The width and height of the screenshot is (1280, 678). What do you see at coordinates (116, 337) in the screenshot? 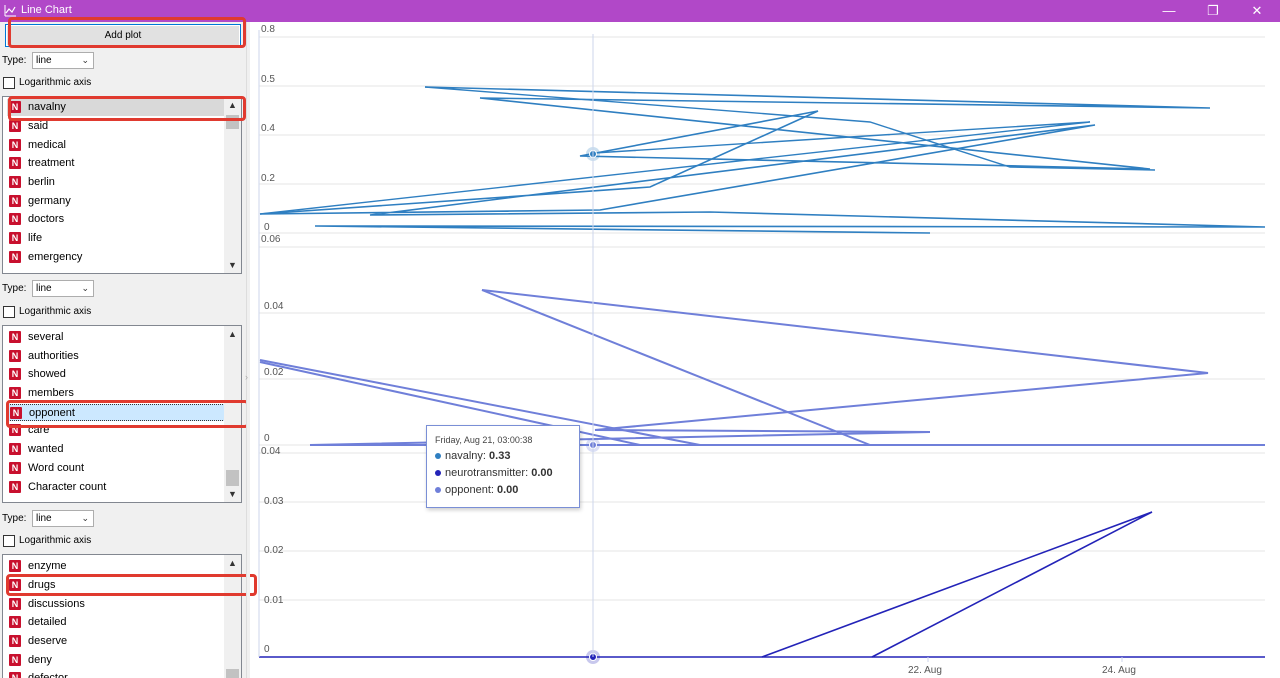
I see `list-item: Nseveral` at bounding box center [116, 337].